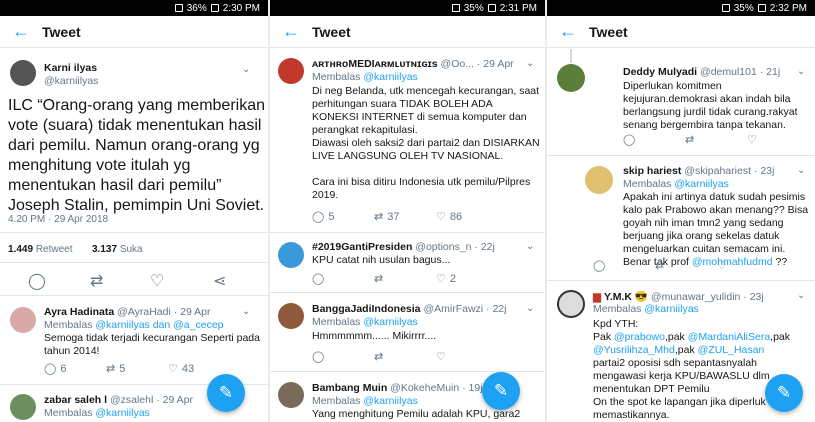 Image resolution: width=815 pixels, height=422 pixels. What do you see at coordinates (416, 414) in the screenshot?
I see `reply-text: Yang menghitung Pemilu adalah KPU, gara2` at bounding box center [416, 414].